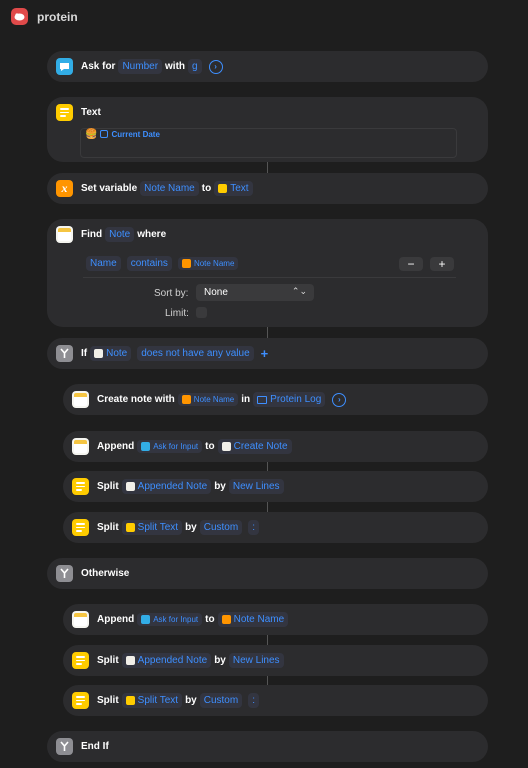  I want to click on with-label: with, so click(175, 66).